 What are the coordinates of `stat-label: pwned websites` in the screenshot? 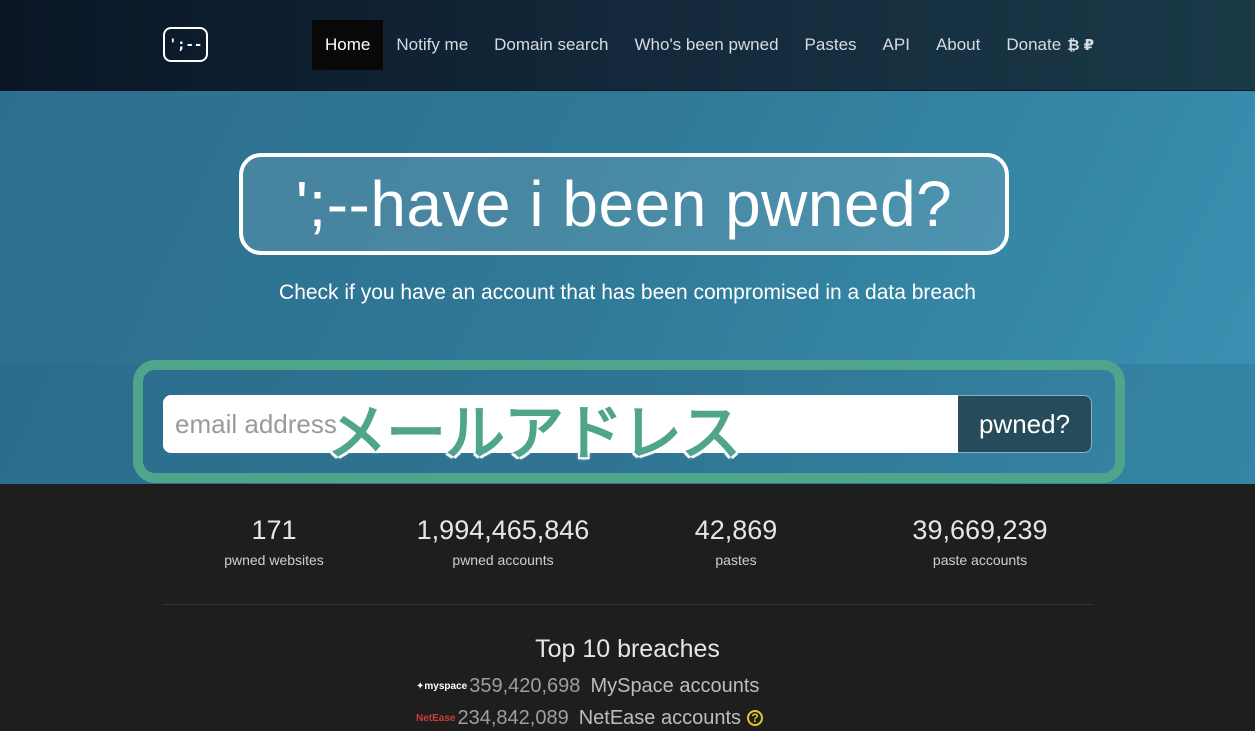 It's located at (274, 560).